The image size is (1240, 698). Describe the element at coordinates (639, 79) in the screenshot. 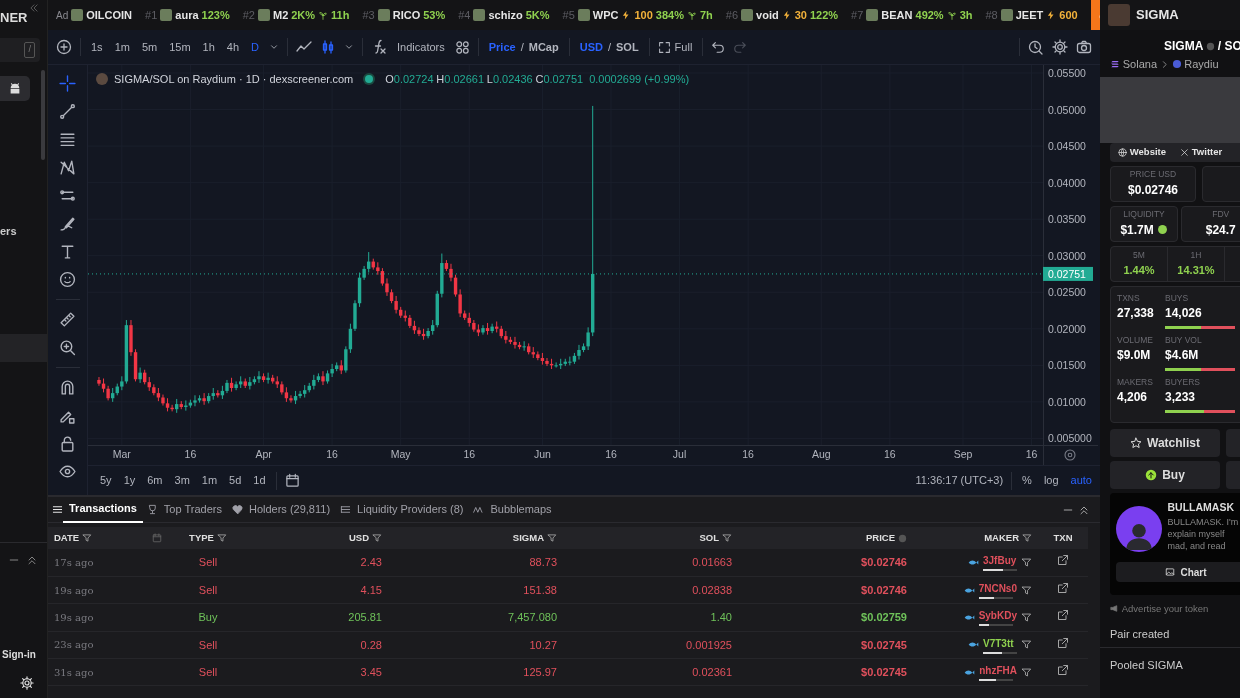

I see `change-value: 0.0002699 (+0.99%)` at that location.